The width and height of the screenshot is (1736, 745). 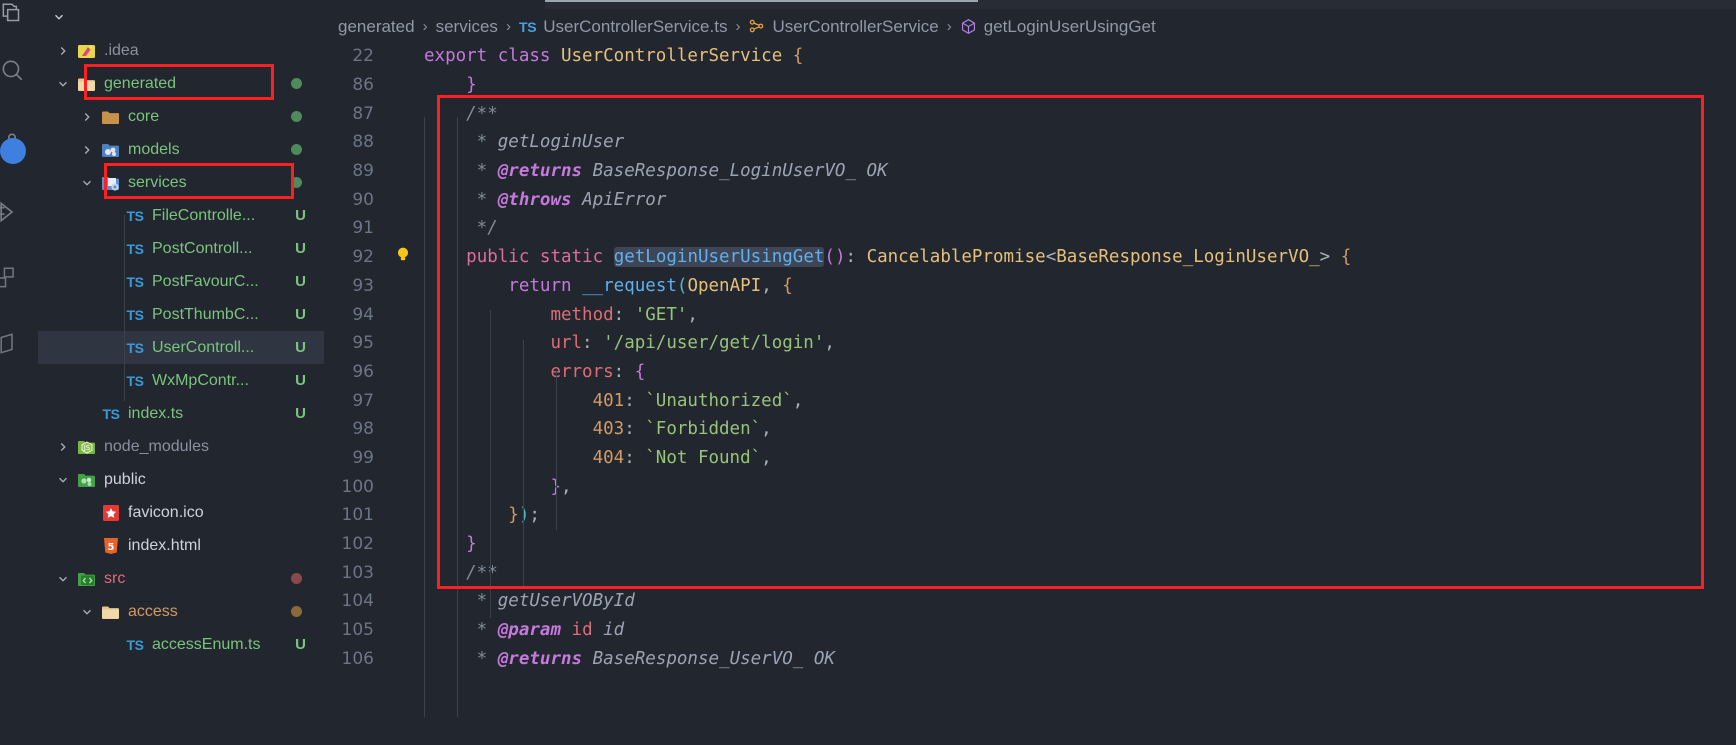 What do you see at coordinates (692, 314) in the screenshot?
I see `code-token: ,` at bounding box center [692, 314].